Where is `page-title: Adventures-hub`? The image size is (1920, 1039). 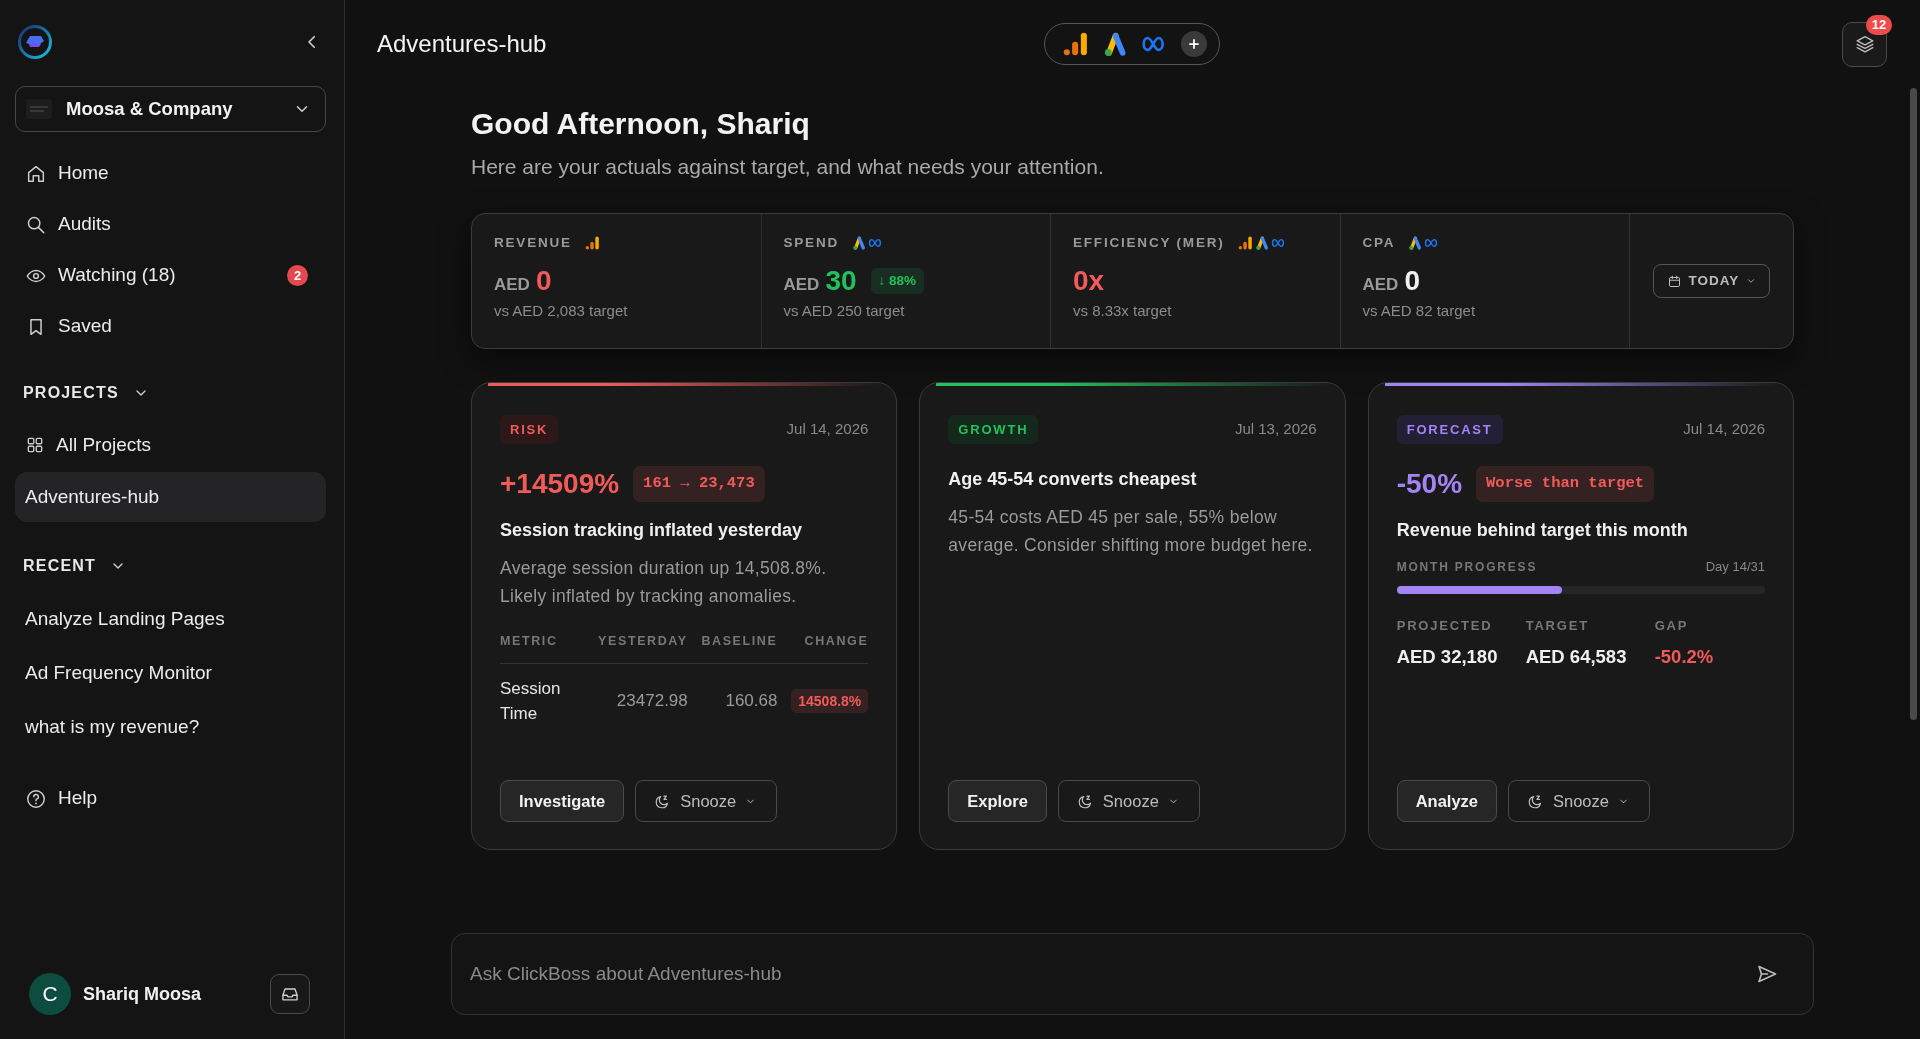 page-title: Adventures-hub is located at coordinates (462, 44).